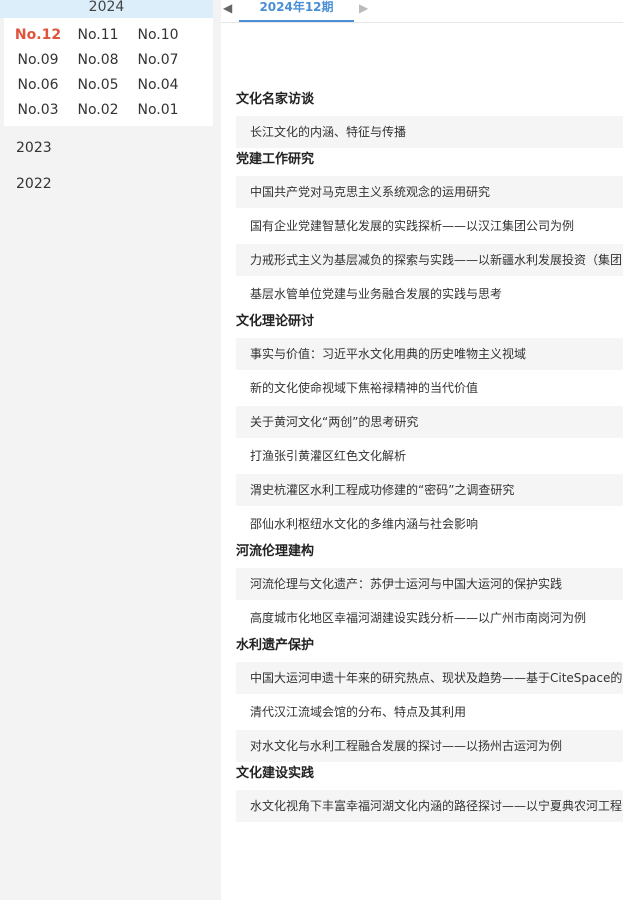 This screenshot has height=900, width=623. I want to click on article-link: 河流伦理与文化遗产：苏伊士运河与中国大运河的保护实践, so click(429, 584).